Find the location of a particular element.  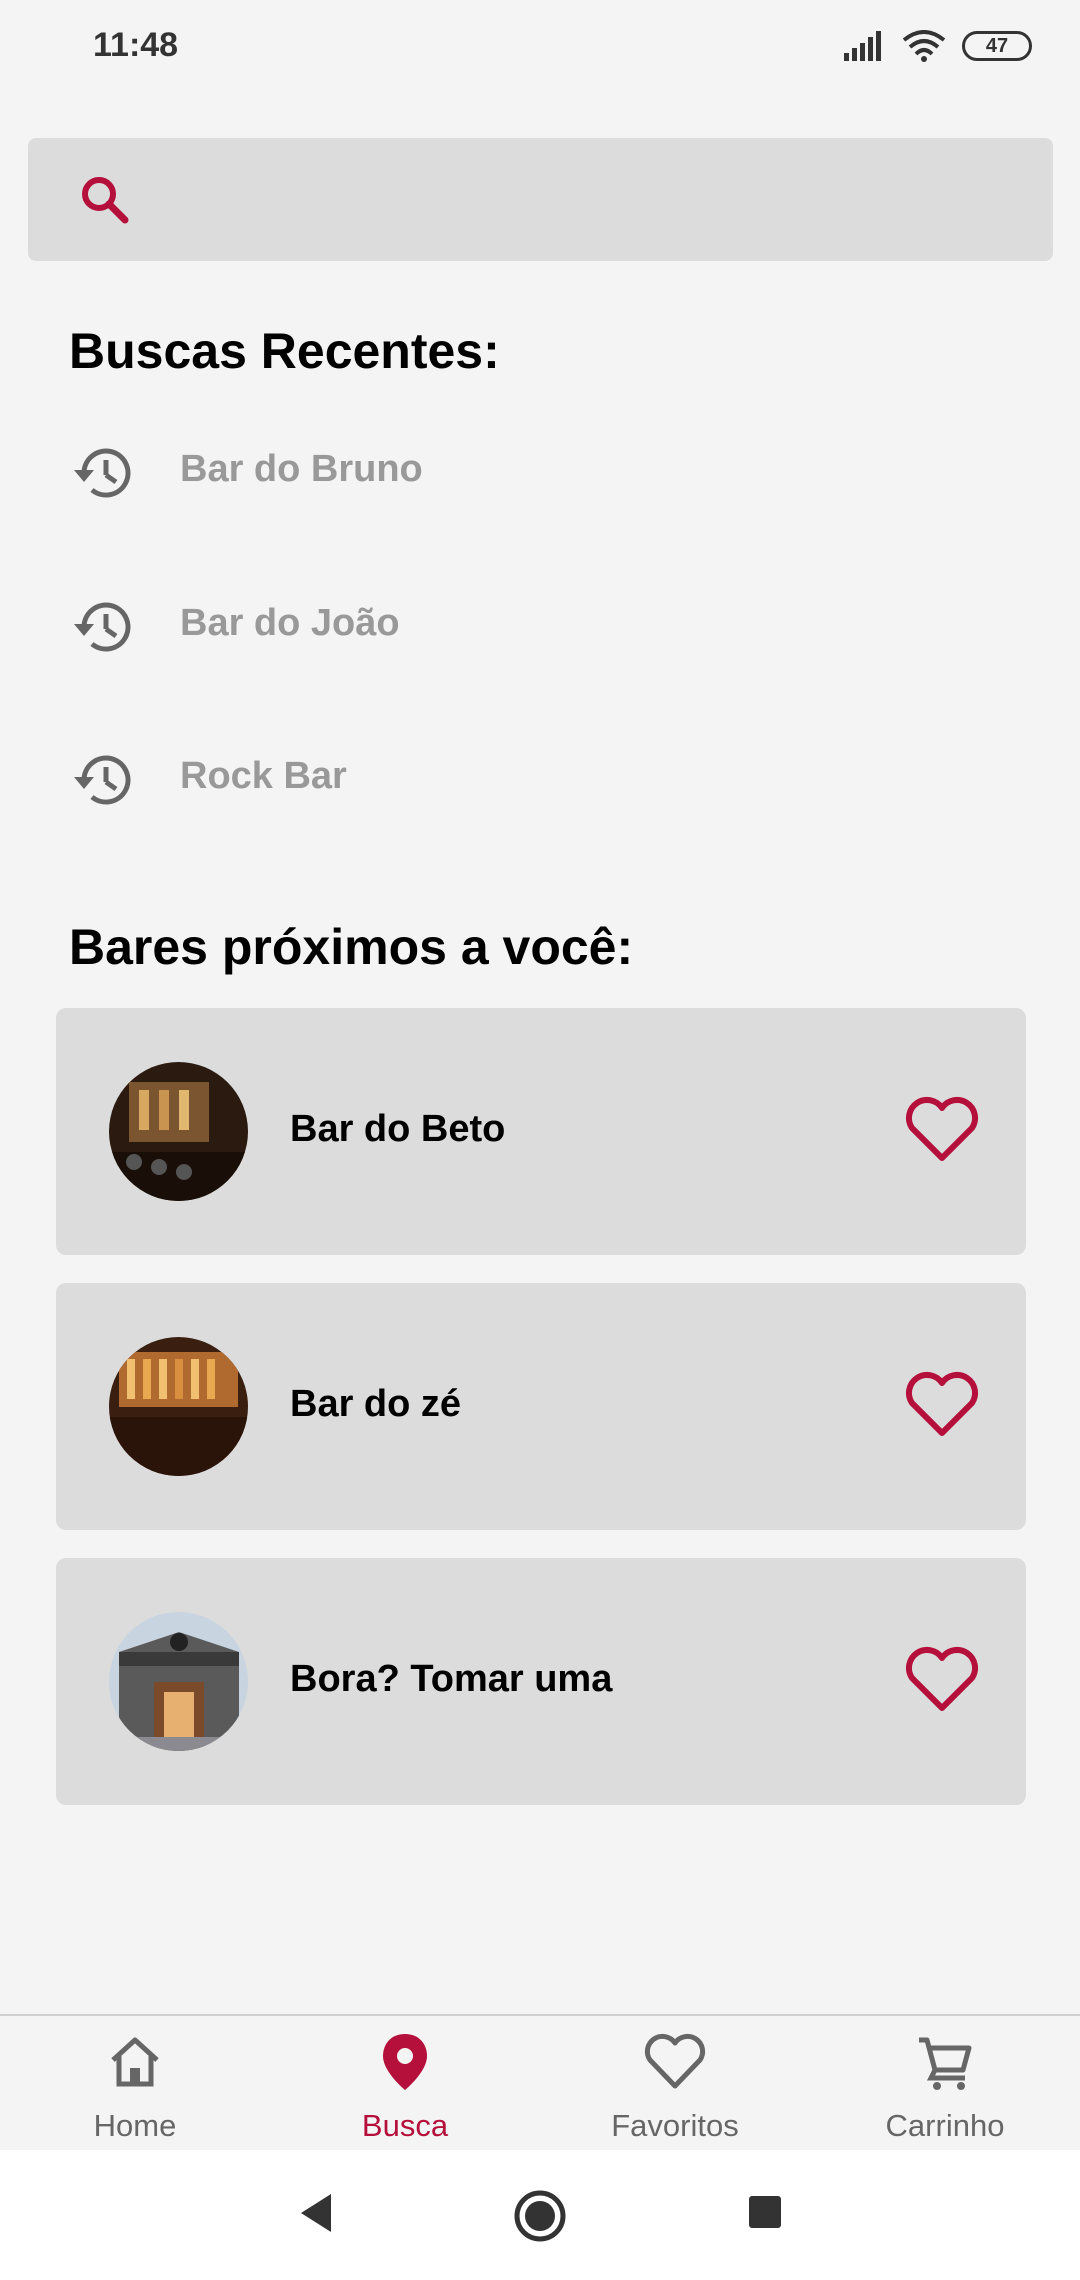

nav-item-home: Home is located at coordinates (135, 2084).